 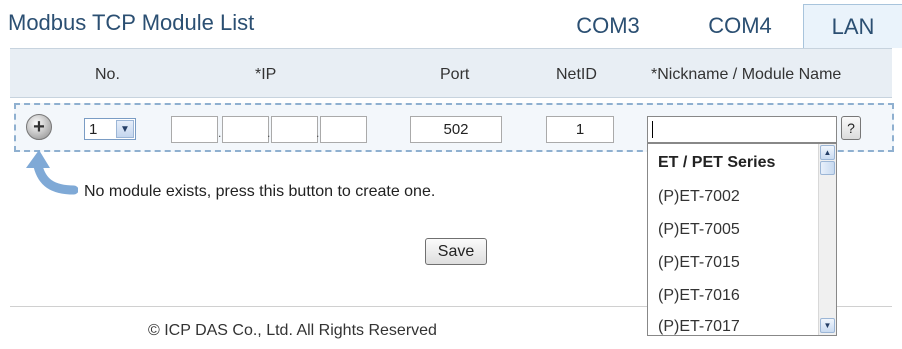 I want to click on nickname-input, so click(x=742, y=129).